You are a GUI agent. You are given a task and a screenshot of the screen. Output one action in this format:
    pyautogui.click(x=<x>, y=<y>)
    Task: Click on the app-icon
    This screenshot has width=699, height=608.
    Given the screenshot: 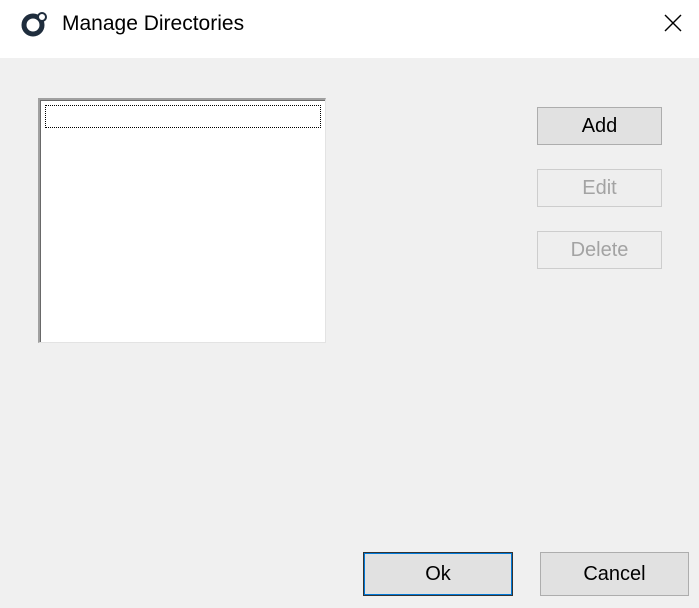 What is the action you would take?
    pyautogui.click(x=35, y=24)
    